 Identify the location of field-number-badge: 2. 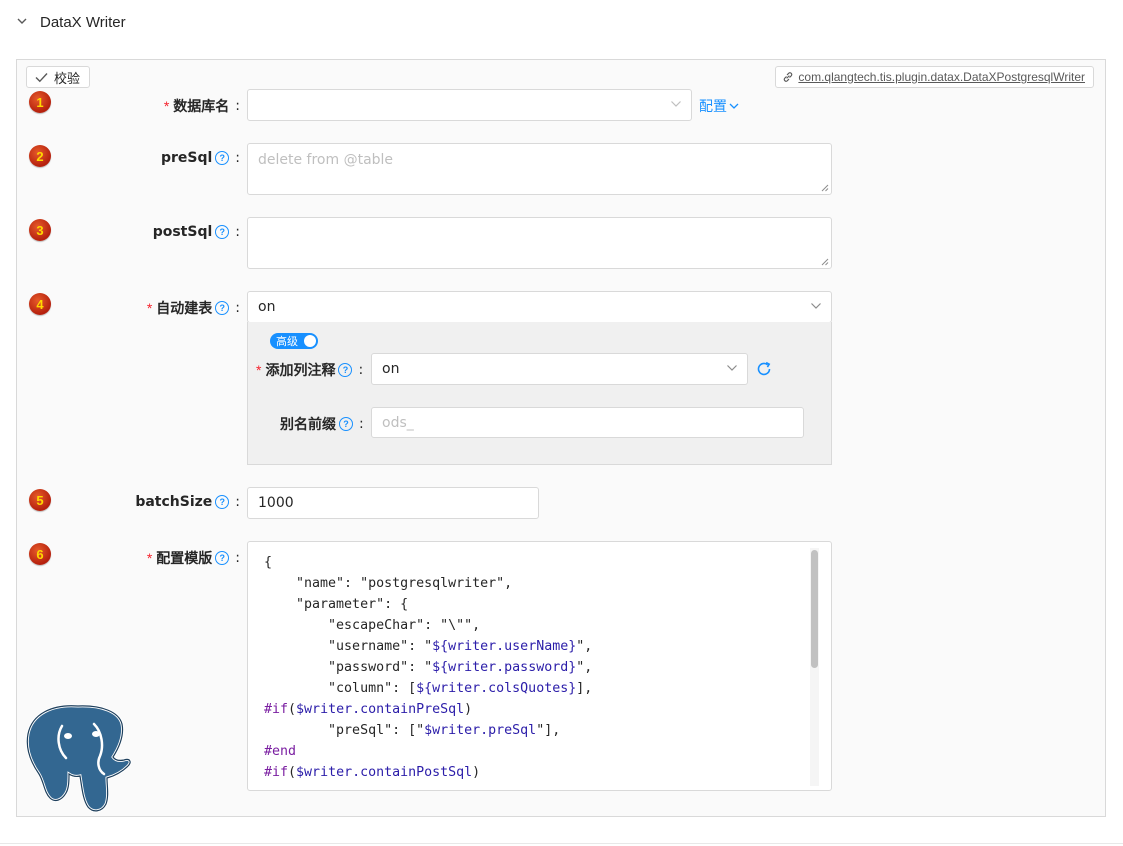
(40, 156).